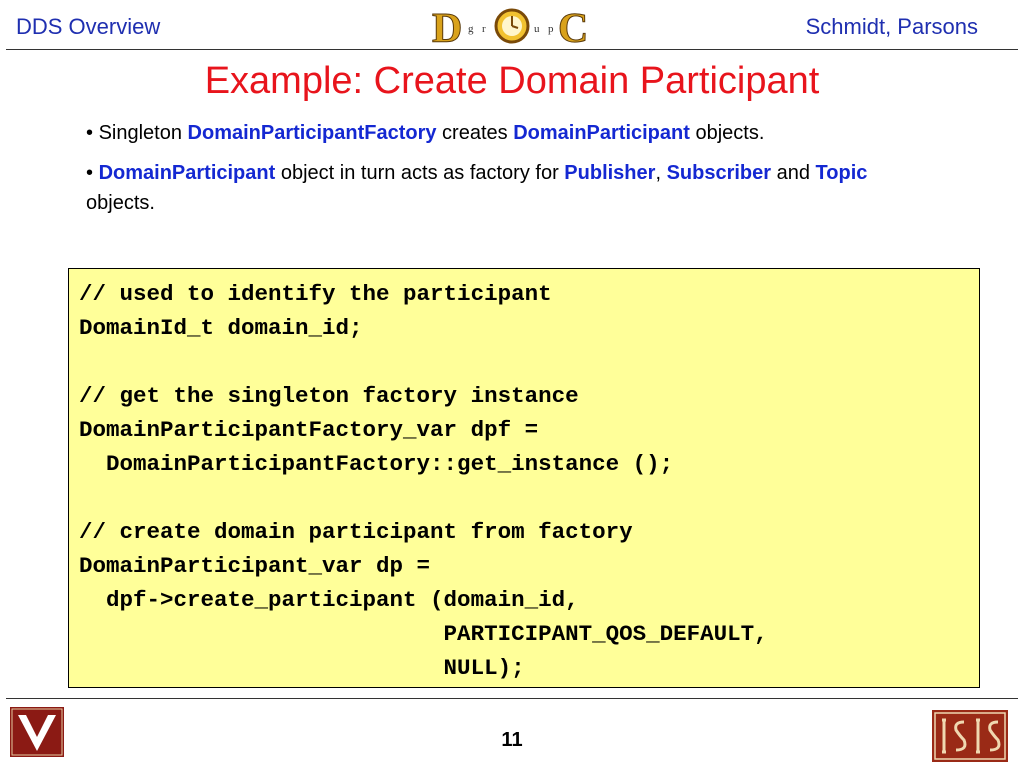 Image resolution: width=1024 pixels, height=768 pixels. I want to click on logo-letter-u: u, so click(537, 29).